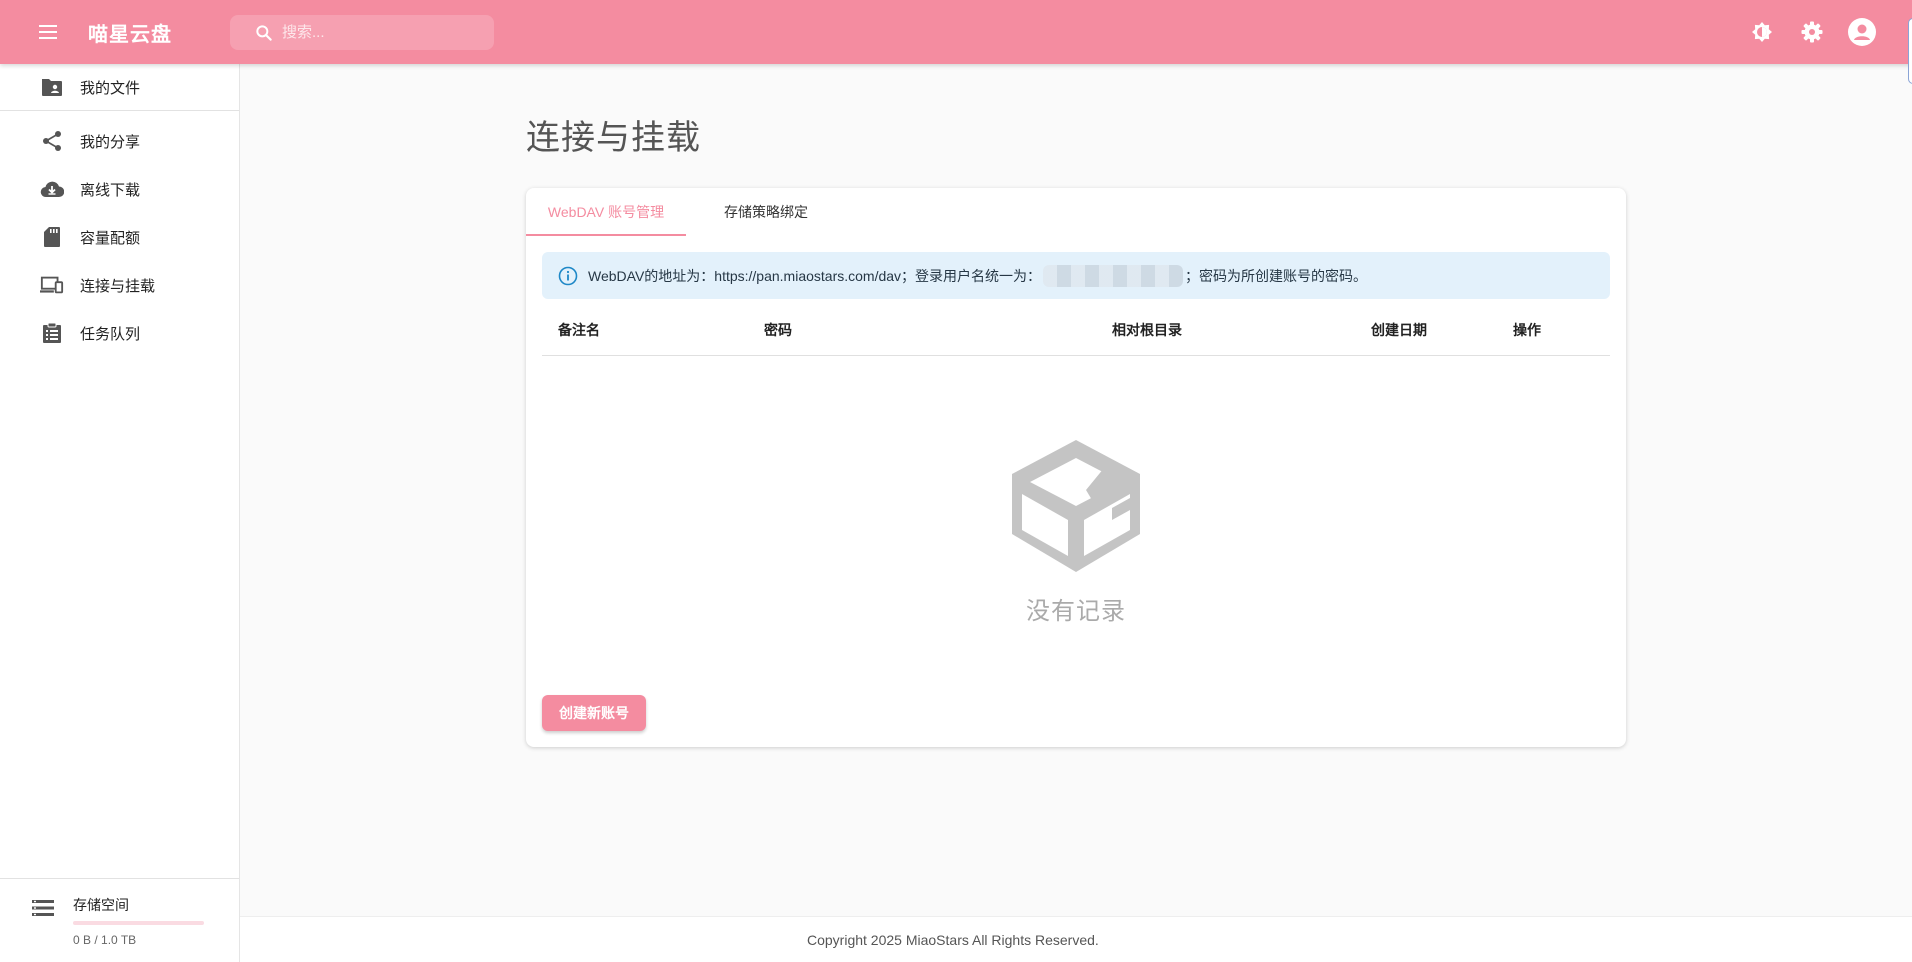 The height and width of the screenshot is (962, 1912). Describe the element at coordinates (568, 276) in the screenshot. I see `info-icon` at that location.